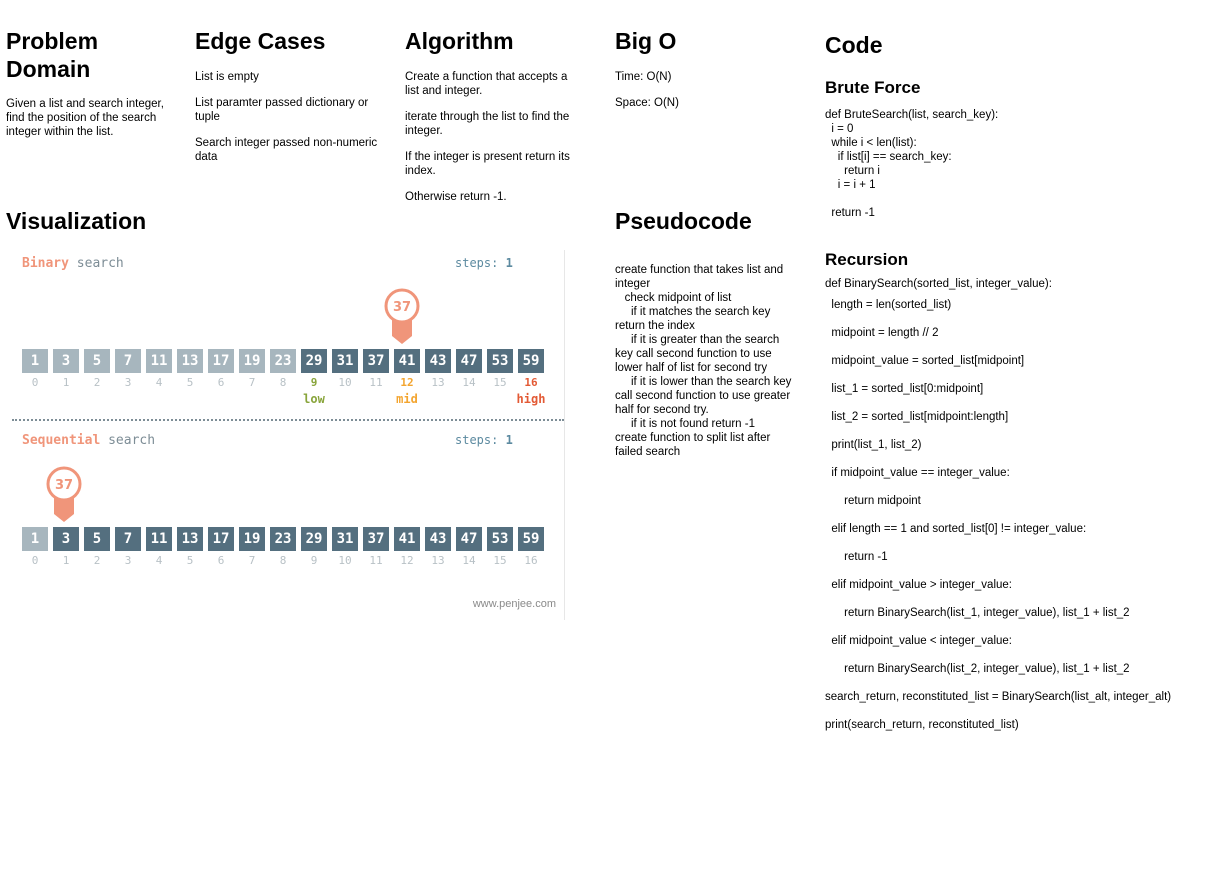 The height and width of the screenshot is (891, 1231). What do you see at coordinates (500, 560) in the screenshot?
I see `sequential-index-label: 15` at bounding box center [500, 560].